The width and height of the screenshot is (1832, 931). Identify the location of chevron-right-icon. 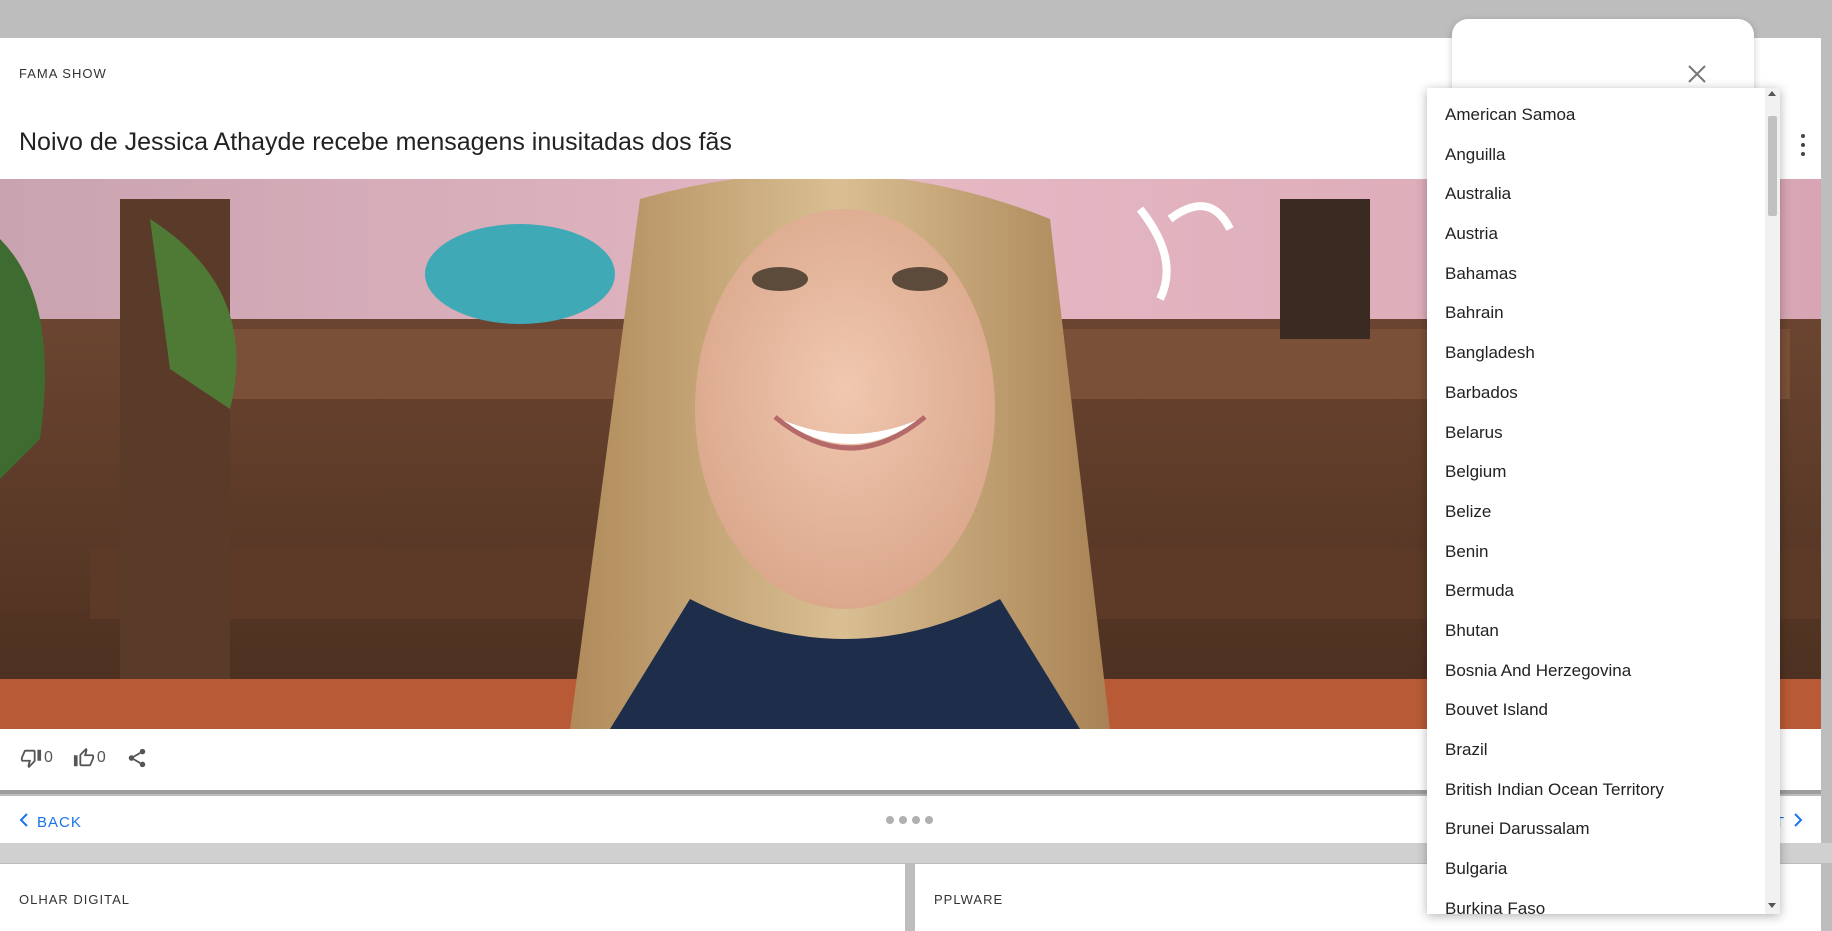
(1798, 822).